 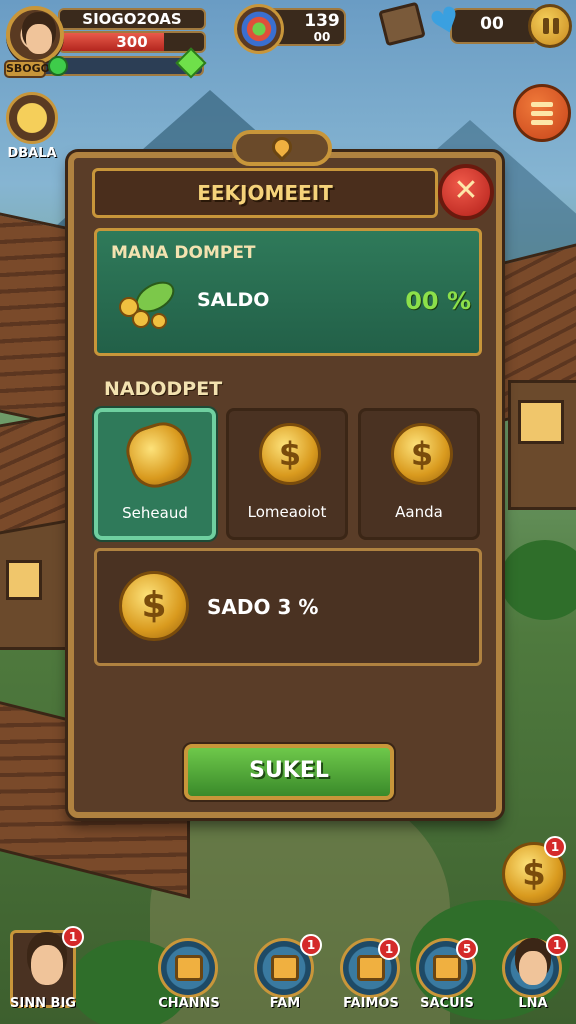 I want to click on portrait-icon, so click(x=47, y=965).